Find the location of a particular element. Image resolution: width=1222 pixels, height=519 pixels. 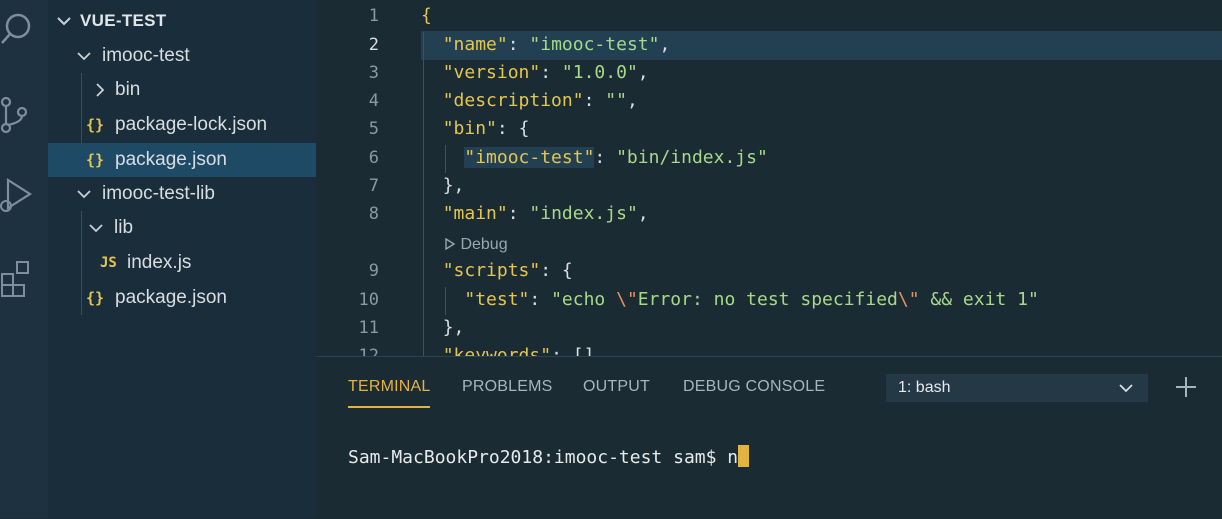

line-number: 9 is located at coordinates (373, 271).